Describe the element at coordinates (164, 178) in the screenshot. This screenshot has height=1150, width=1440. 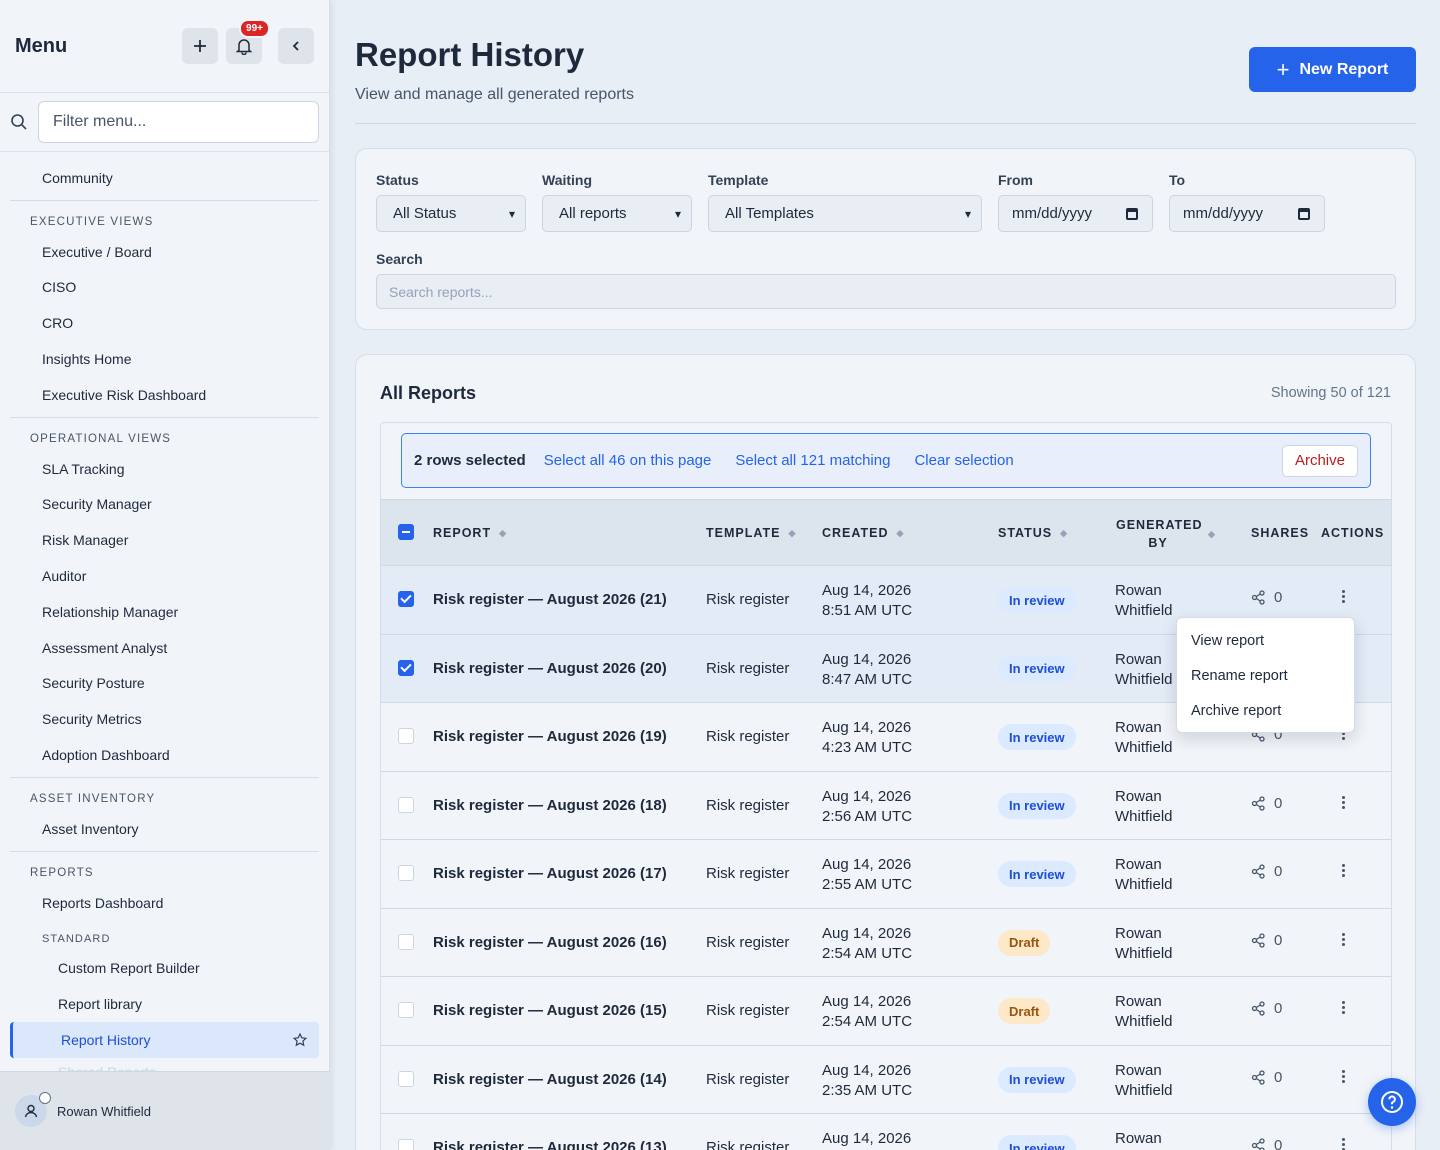
I see `sidebar-item-community: Community` at that location.